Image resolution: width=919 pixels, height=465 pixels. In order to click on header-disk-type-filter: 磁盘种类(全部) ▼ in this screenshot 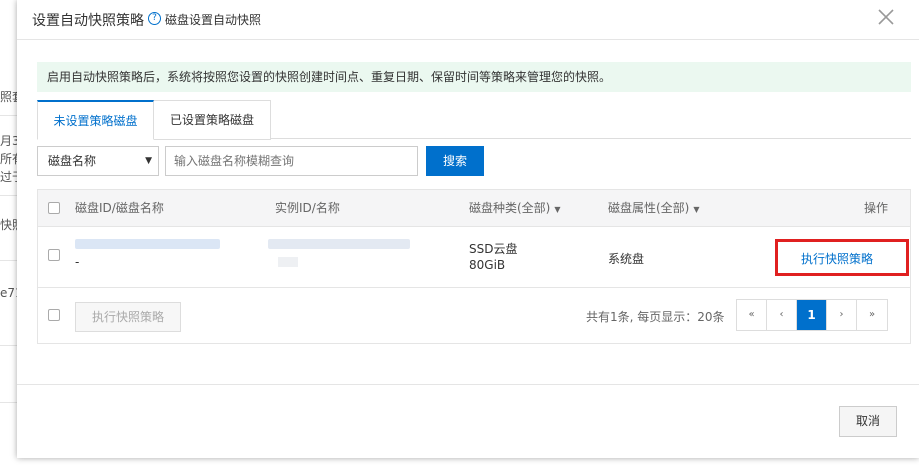, I will do `click(515, 208)`.